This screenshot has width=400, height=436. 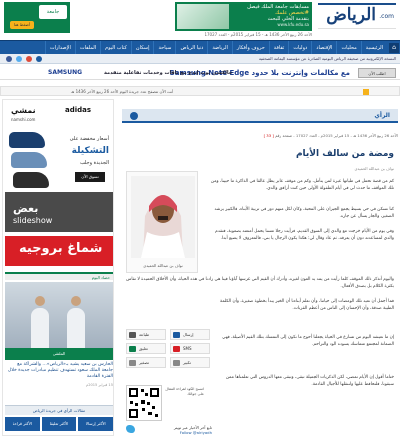 What do you see at coordinates (23, 110) in the screenshot?
I see `namshi-logo: نمشي` at bounding box center [23, 110].